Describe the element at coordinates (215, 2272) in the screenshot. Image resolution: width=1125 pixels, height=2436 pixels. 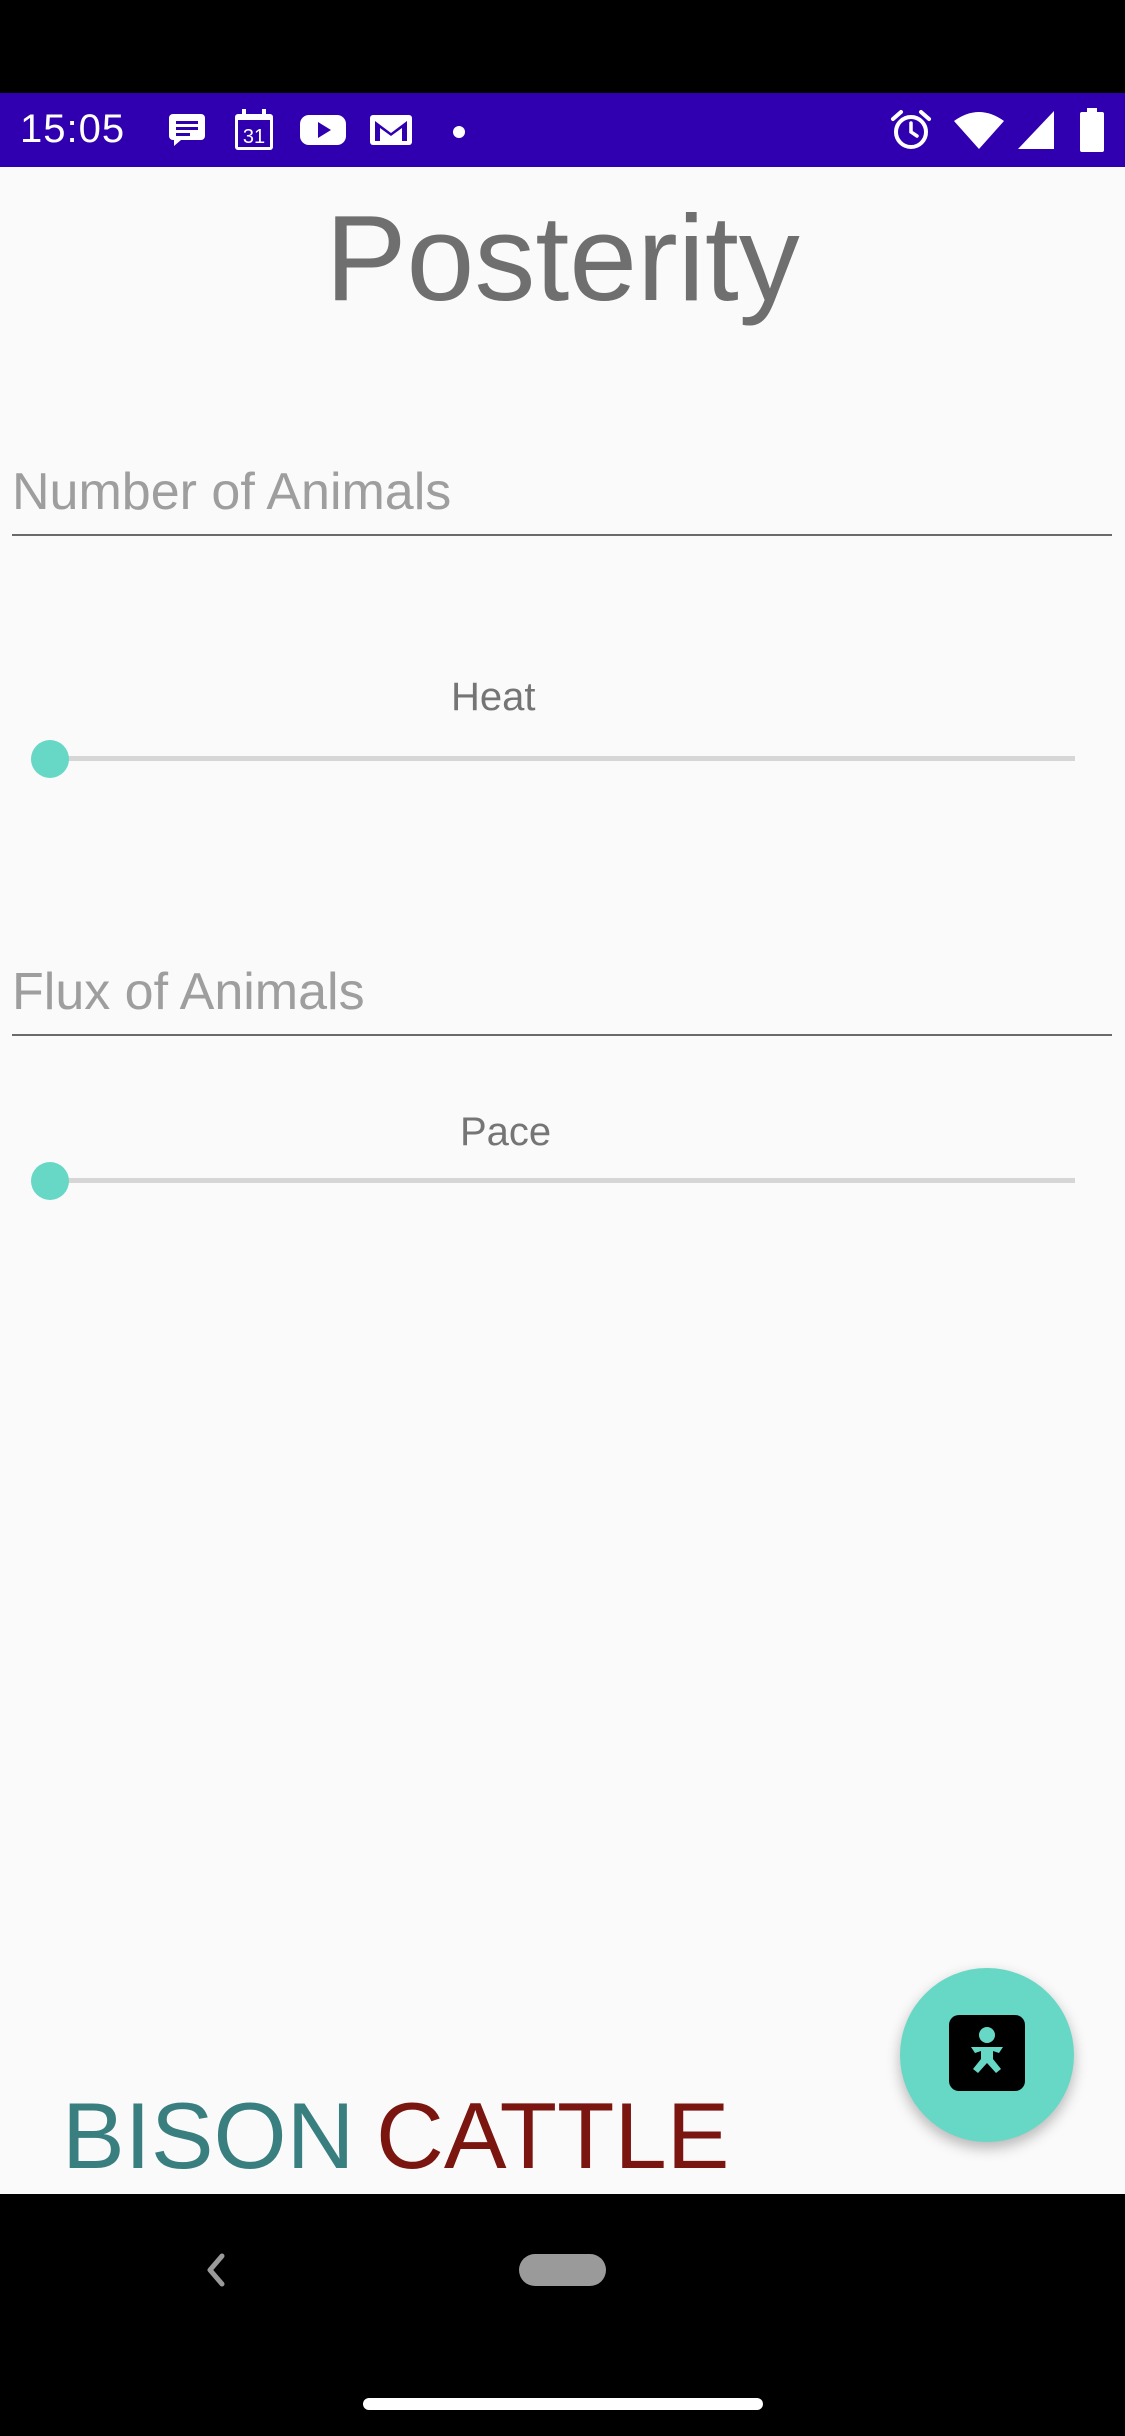
I see `back-icon` at that location.